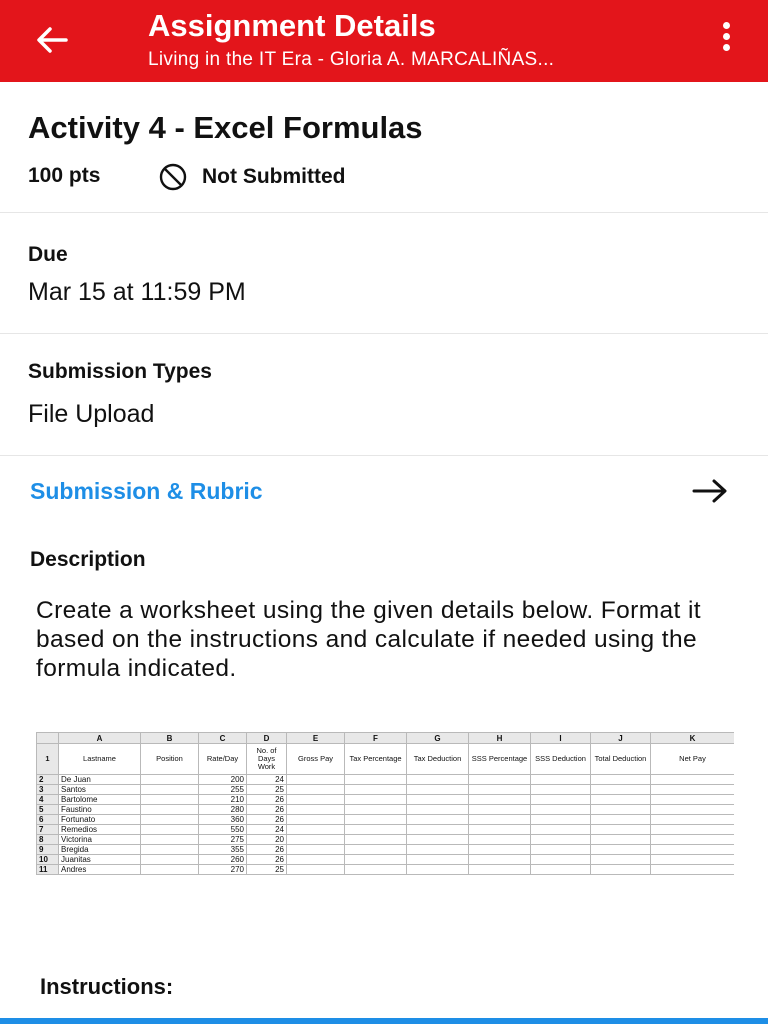 The image size is (768, 1024). Describe the element at coordinates (47, 869) in the screenshot. I see `row-number: 11` at that location.